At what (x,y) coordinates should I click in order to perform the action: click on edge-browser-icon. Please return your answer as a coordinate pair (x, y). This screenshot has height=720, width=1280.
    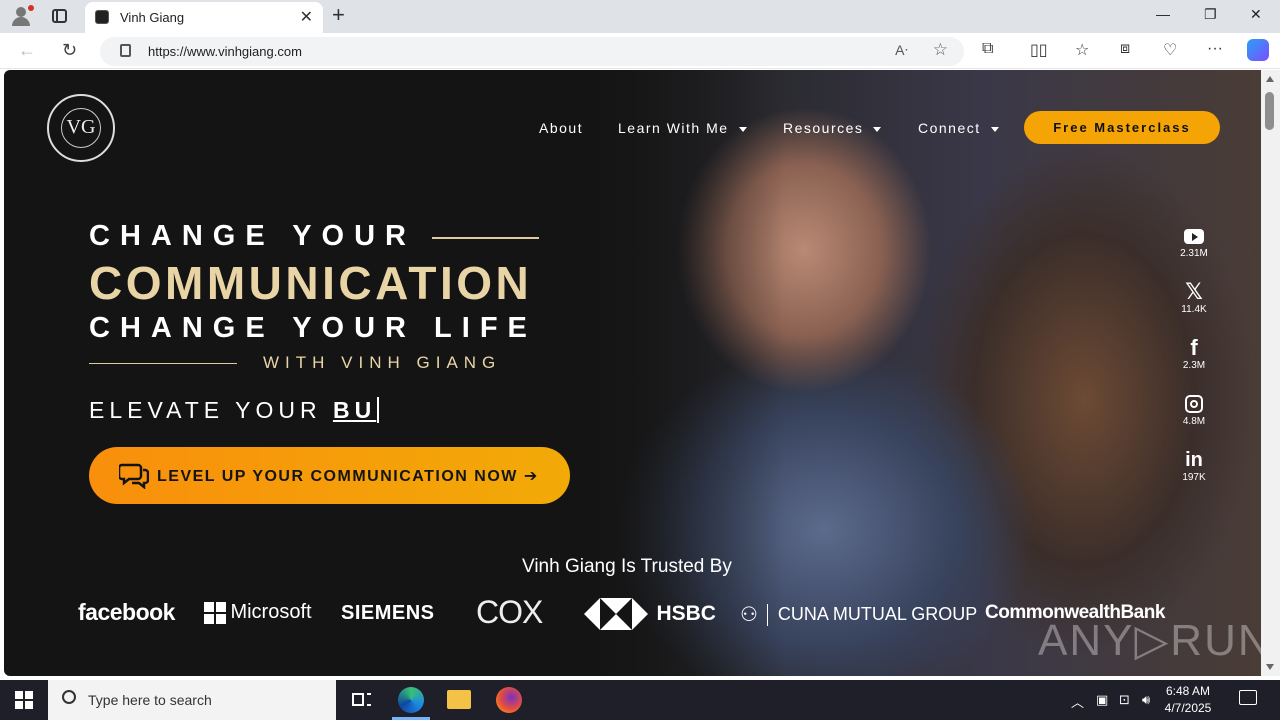
    Looking at the image, I should click on (411, 700).